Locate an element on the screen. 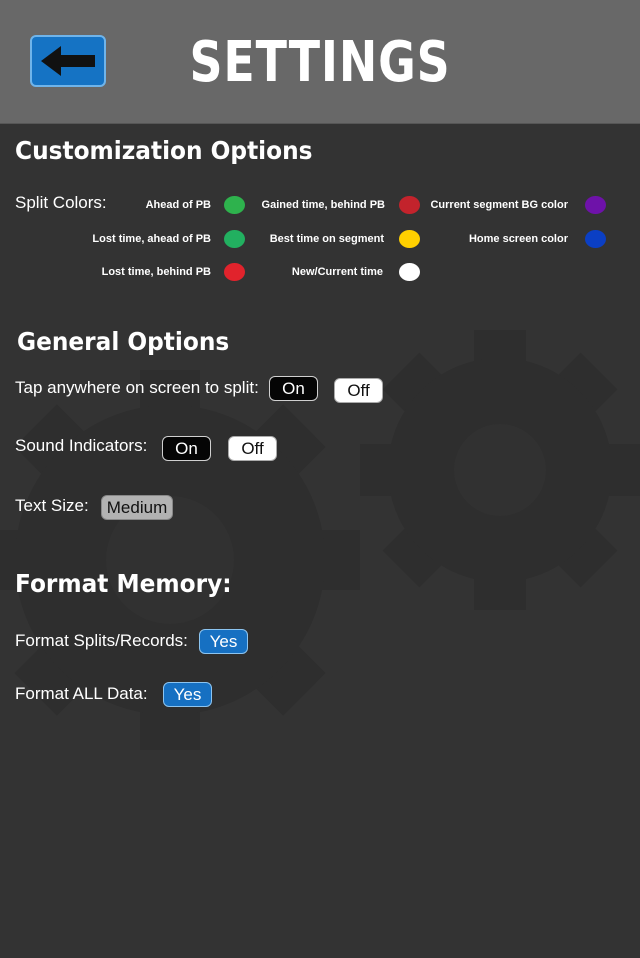  sound-on-button: On is located at coordinates (186, 448).